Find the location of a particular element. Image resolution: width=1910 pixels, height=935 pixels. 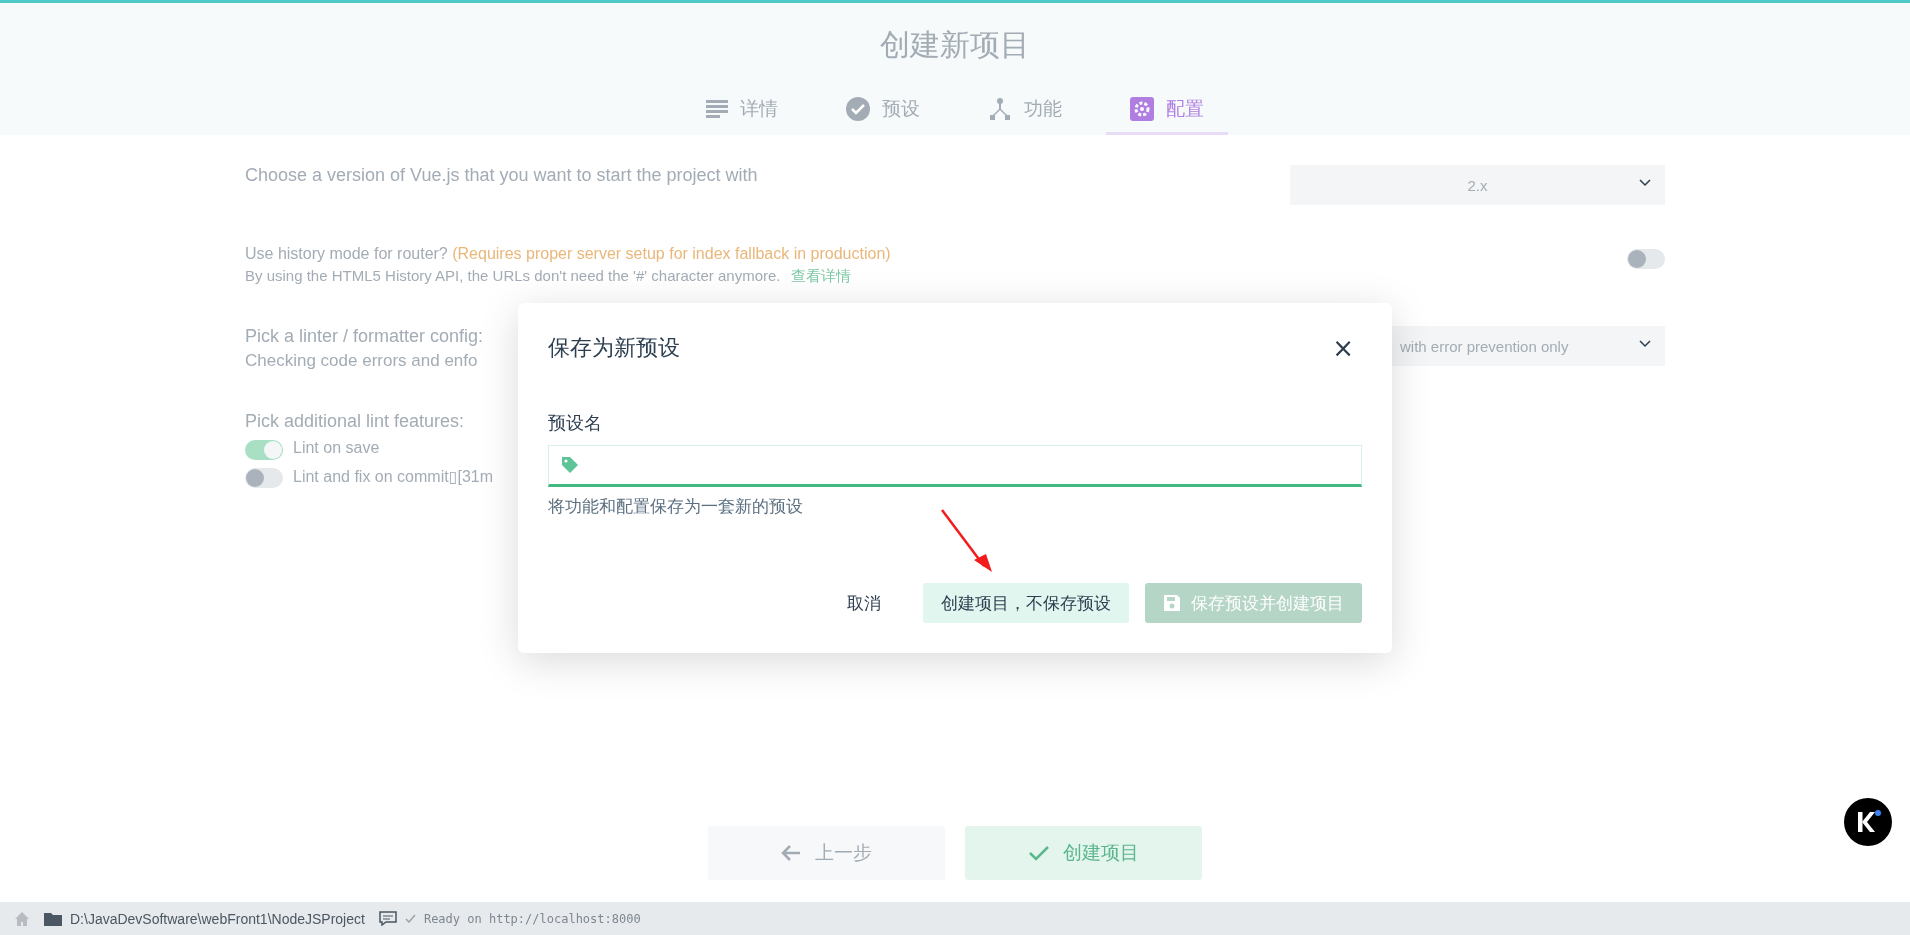

details-link: 查看详情 is located at coordinates (820, 275).